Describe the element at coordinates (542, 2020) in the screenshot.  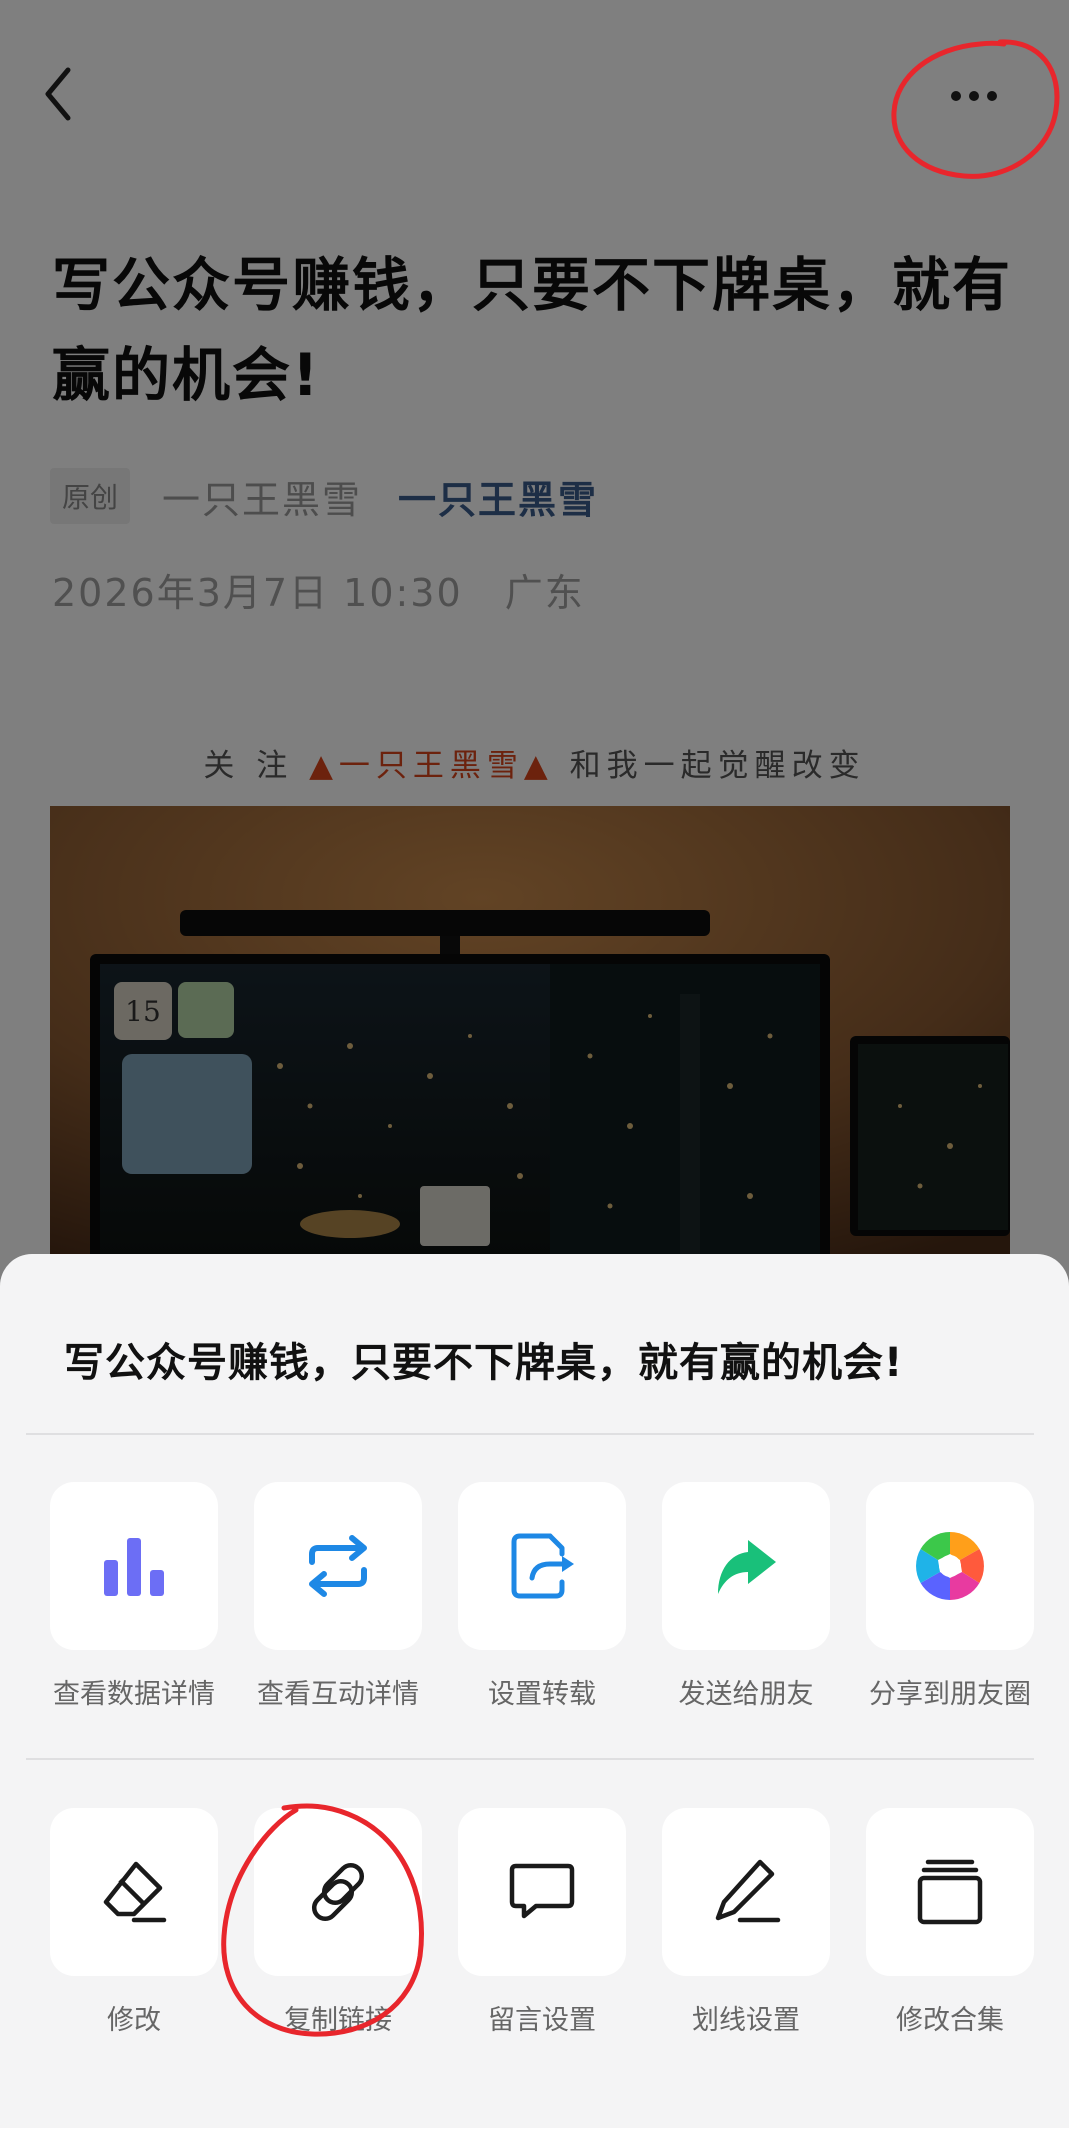
I see `comment-settings-label: 留言设置` at that location.